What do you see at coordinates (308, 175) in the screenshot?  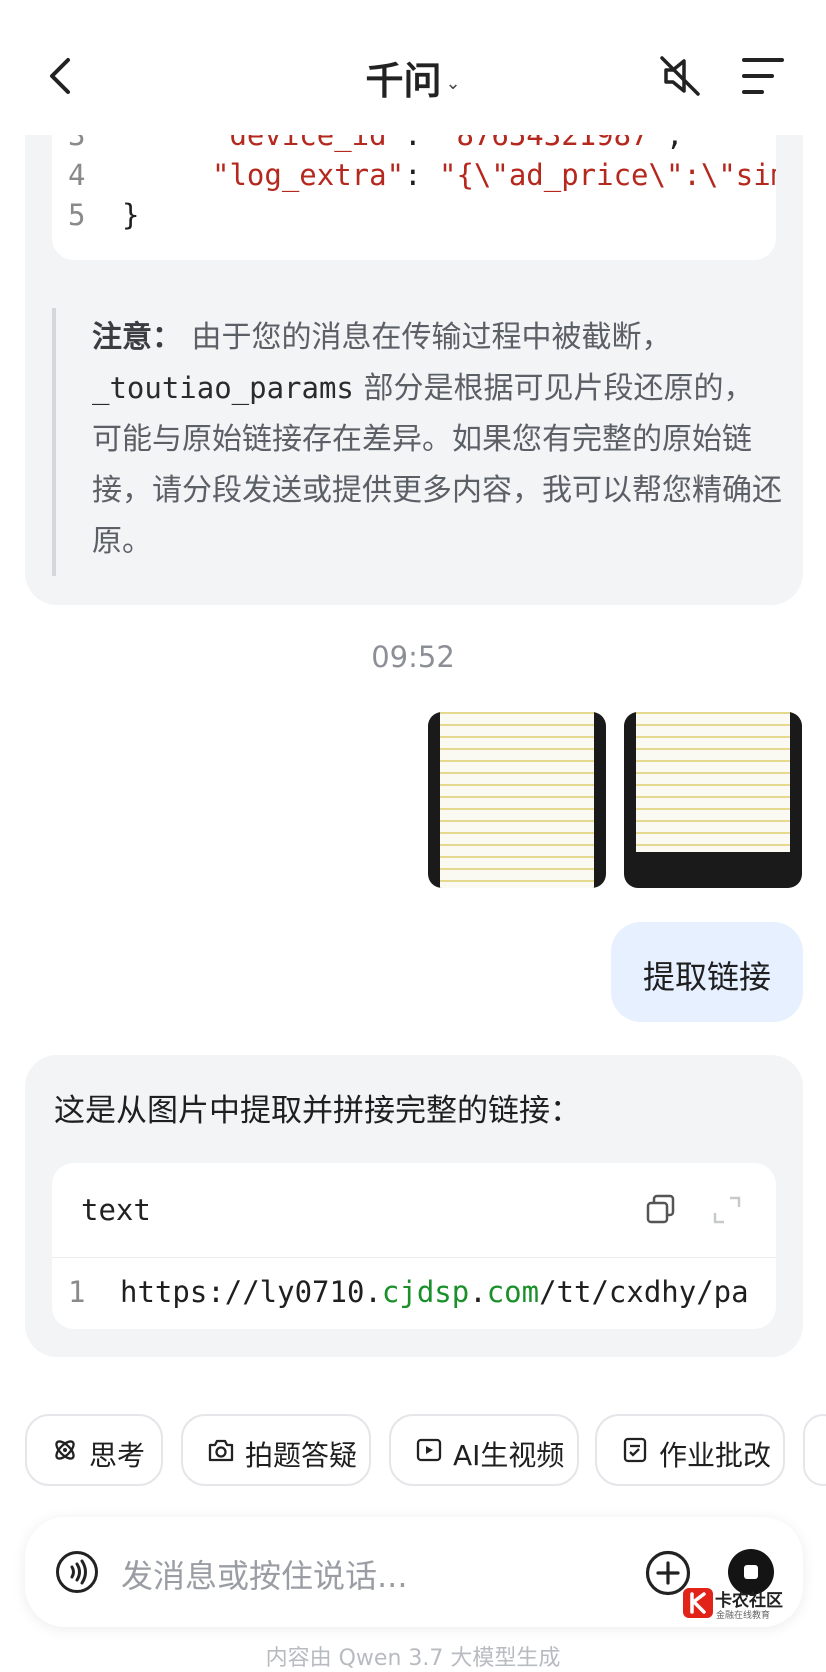 I see `code-key: "log_extra"` at bounding box center [308, 175].